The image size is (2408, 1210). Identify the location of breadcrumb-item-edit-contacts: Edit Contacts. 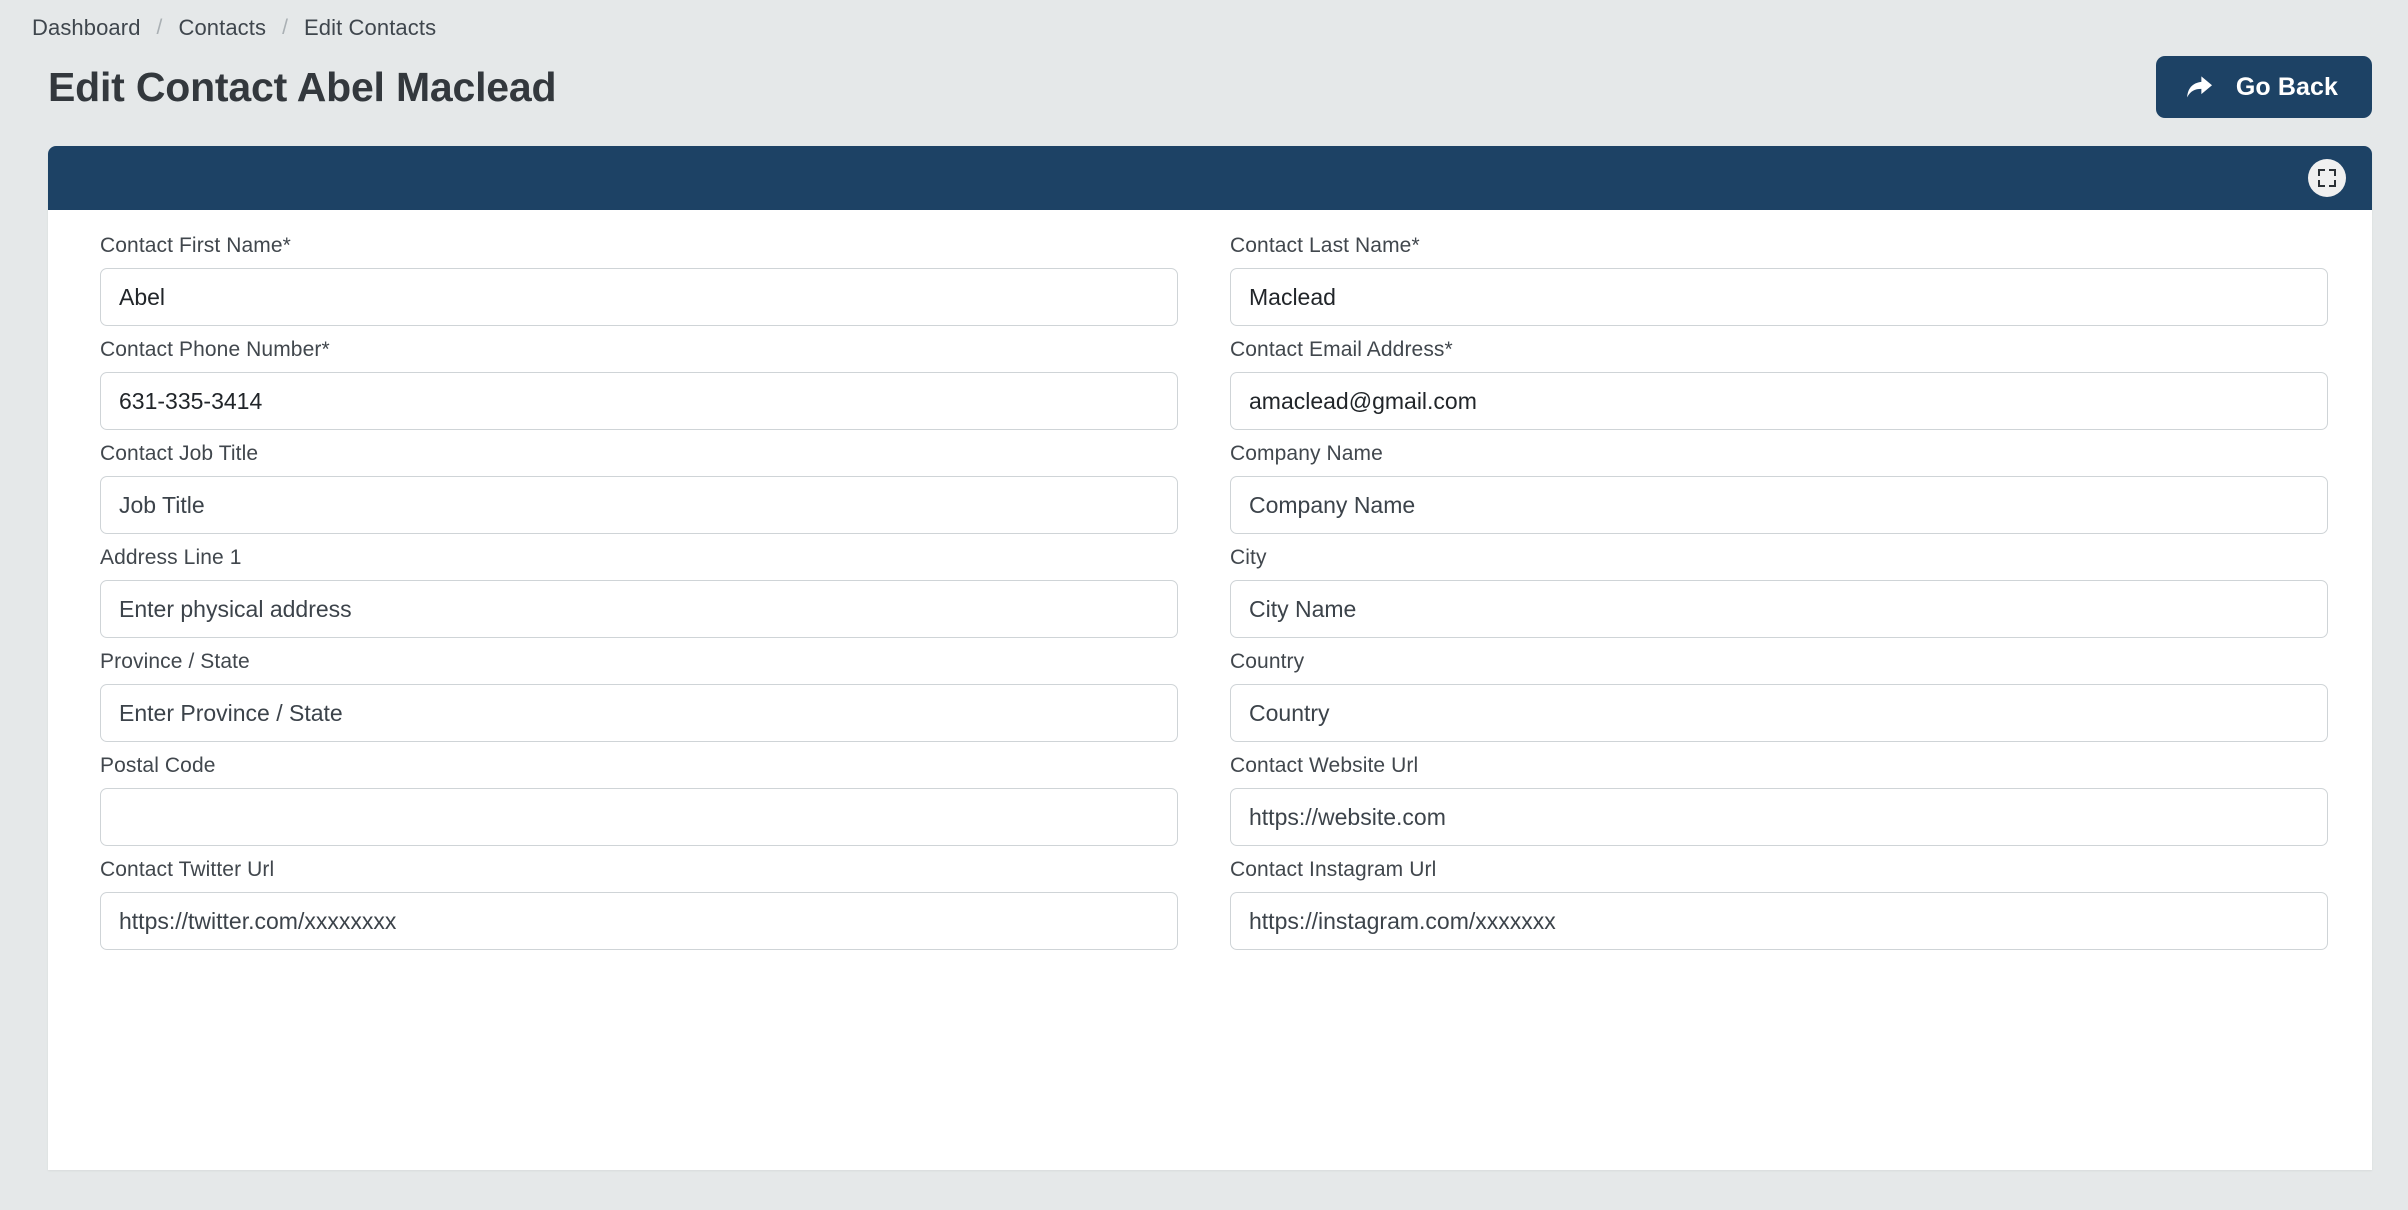
(370, 27).